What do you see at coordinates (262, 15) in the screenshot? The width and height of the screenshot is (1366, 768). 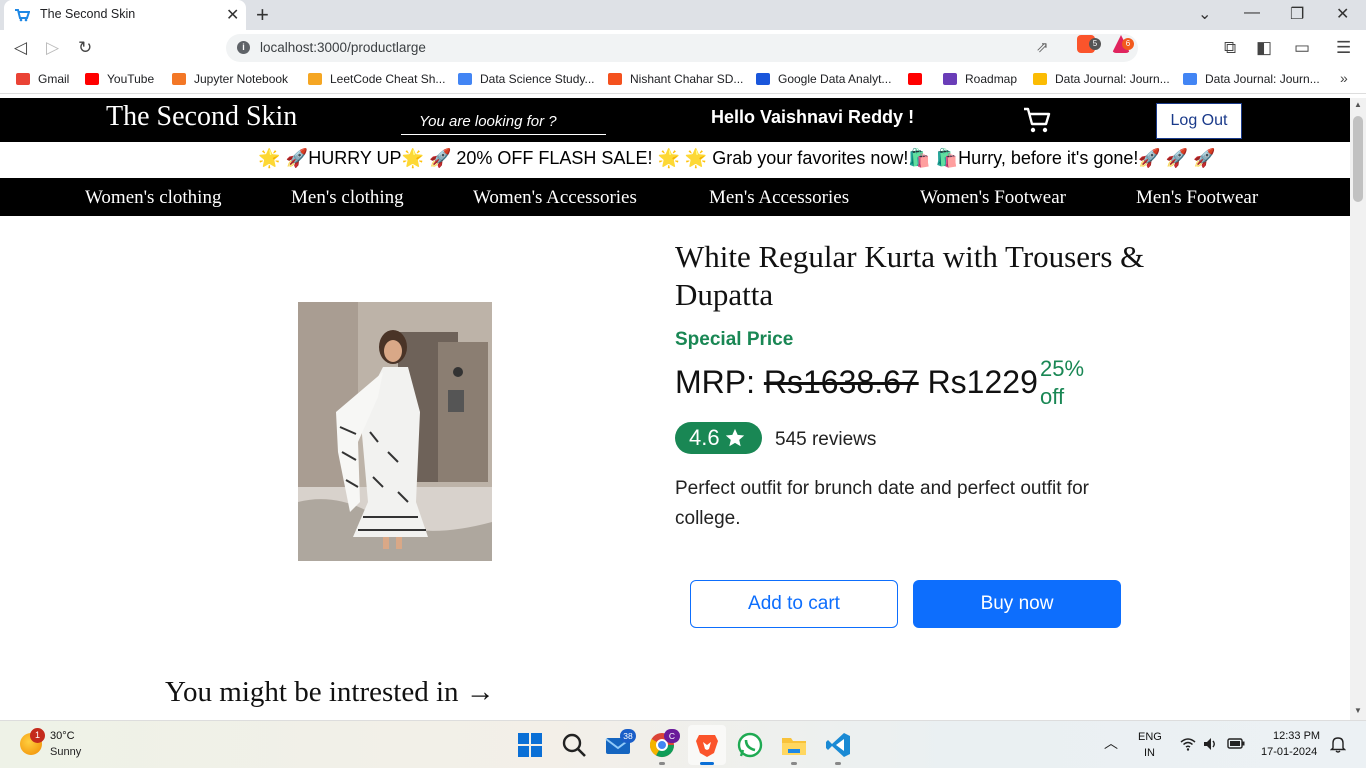 I see `new-tab-icon: +` at bounding box center [262, 15].